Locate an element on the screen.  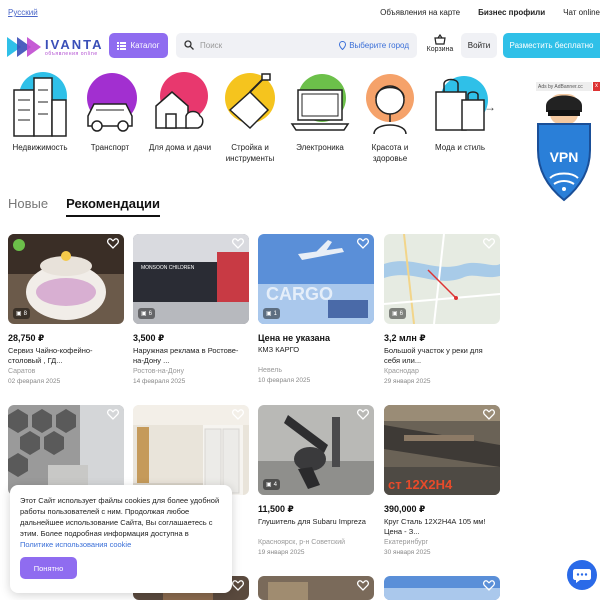
cookie-accept-button: Понятно is located at coordinates (48, 568).